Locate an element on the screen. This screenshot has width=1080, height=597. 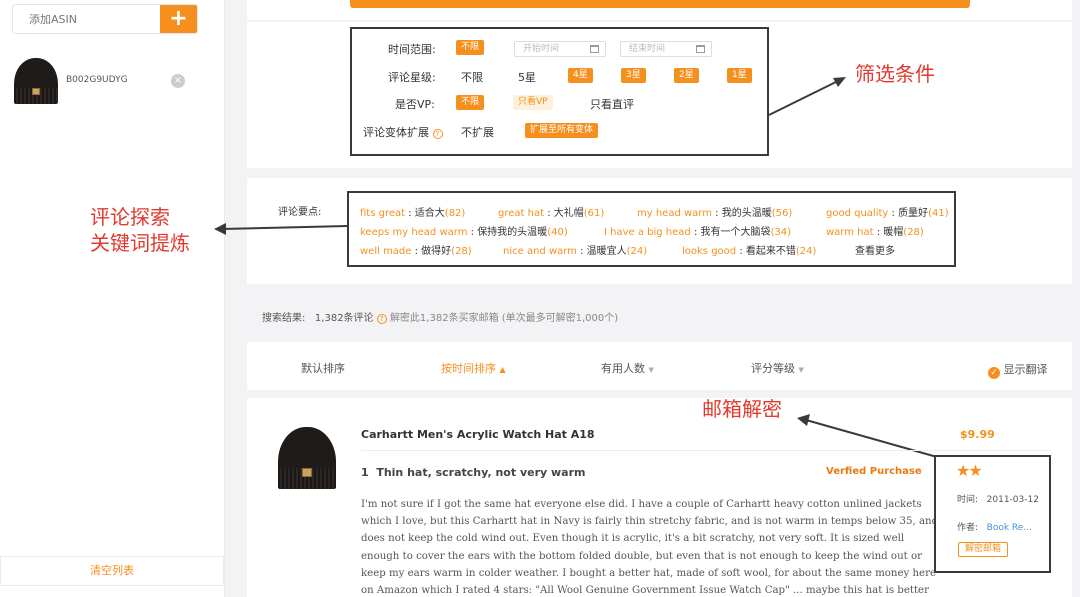
sort-helpful: 有用人数 ▼ is located at coordinates (627, 368).